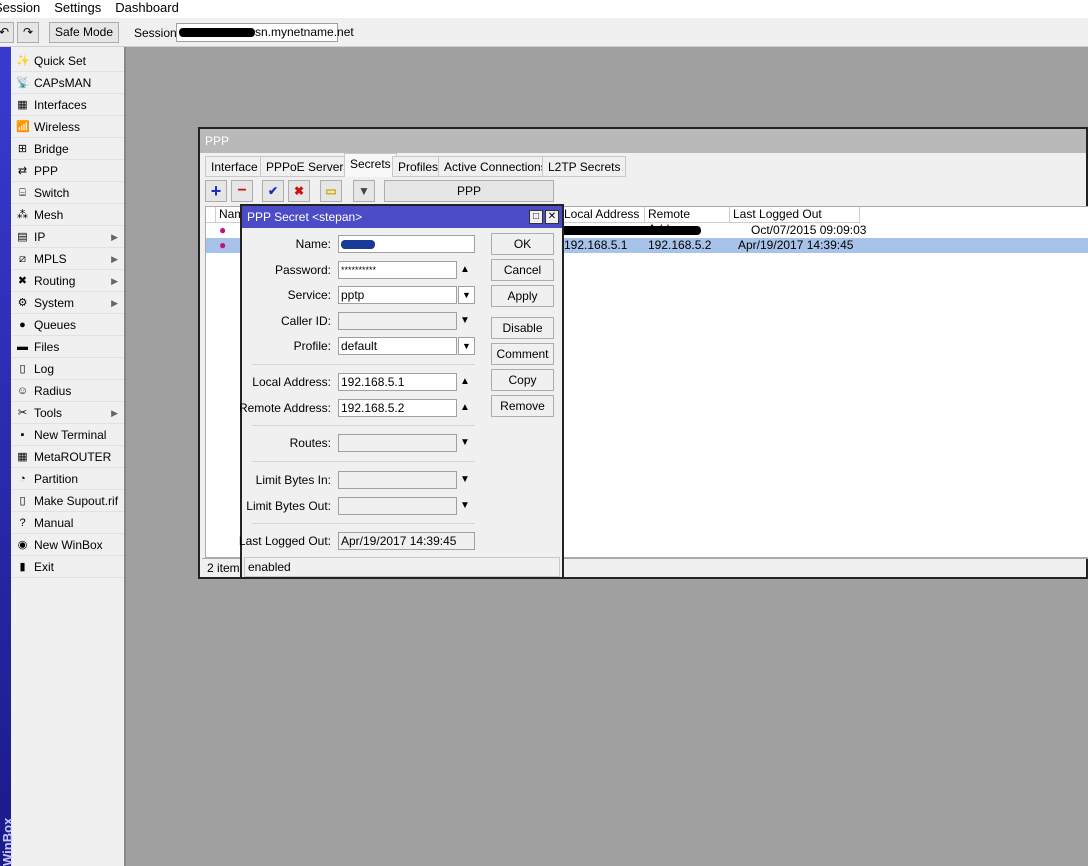  Describe the element at coordinates (52, 193) in the screenshot. I see `sidebar-item-label: Switch` at that location.